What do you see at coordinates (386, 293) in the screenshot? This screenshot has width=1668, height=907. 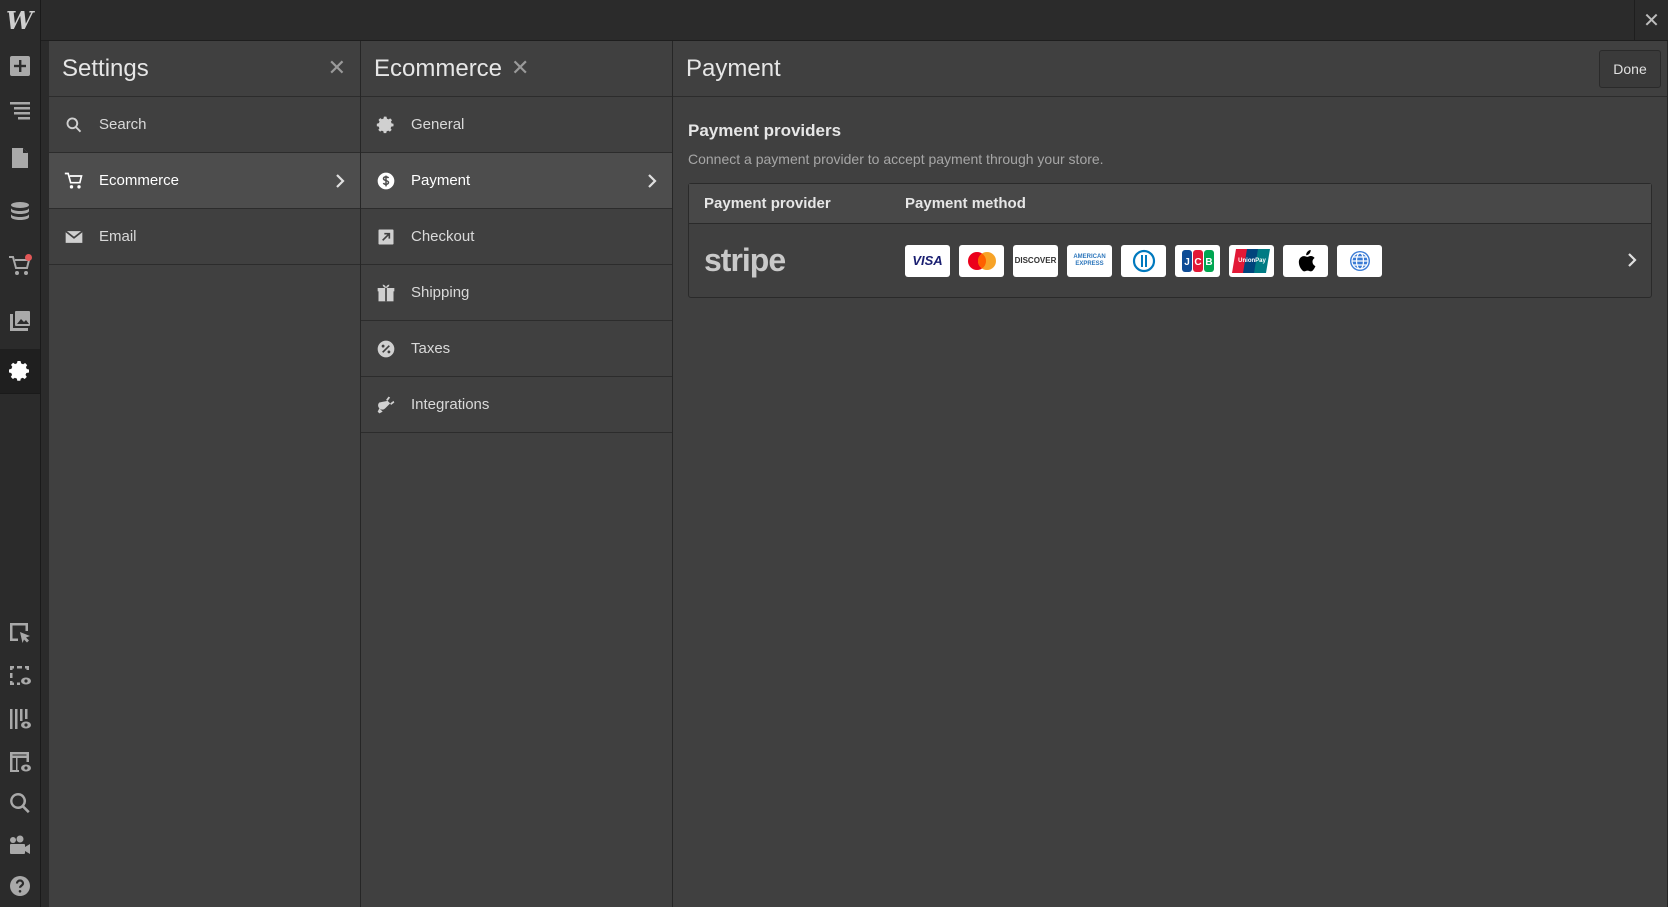 I see `package-icon` at bounding box center [386, 293].